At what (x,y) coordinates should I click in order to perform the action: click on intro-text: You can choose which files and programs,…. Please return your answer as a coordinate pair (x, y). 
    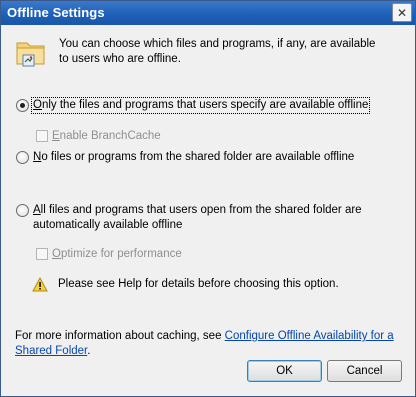
    Looking at the image, I should click on (217, 51).